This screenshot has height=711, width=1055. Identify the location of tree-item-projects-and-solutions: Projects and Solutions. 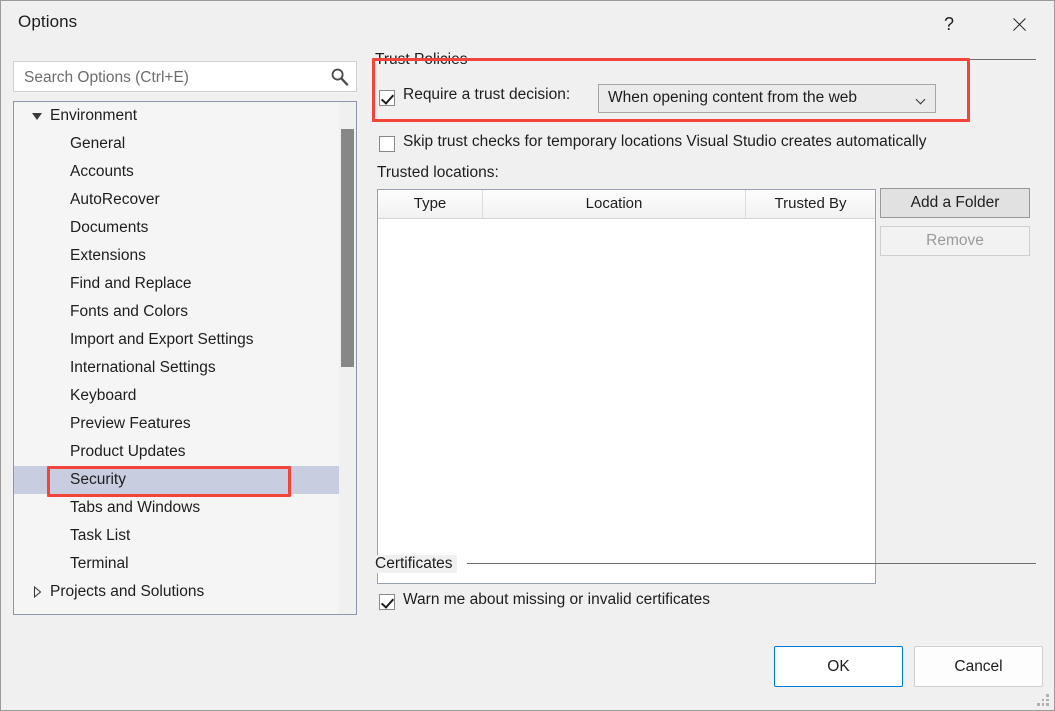
(185, 592).